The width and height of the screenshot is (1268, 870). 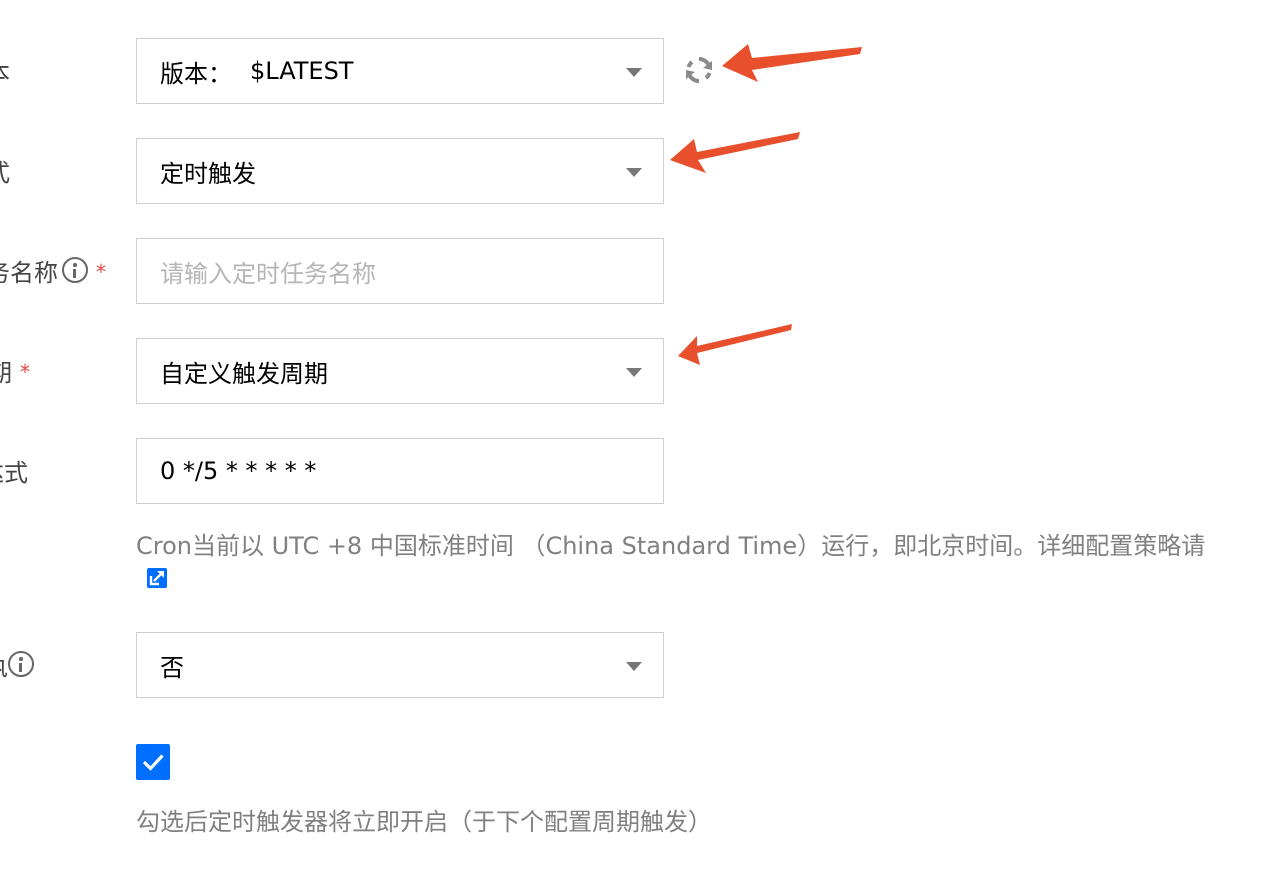 What do you see at coordinates (29, 272) in the screenshot?
I see `task-name-label-text: 务名称` at bounding box center [29, 272].